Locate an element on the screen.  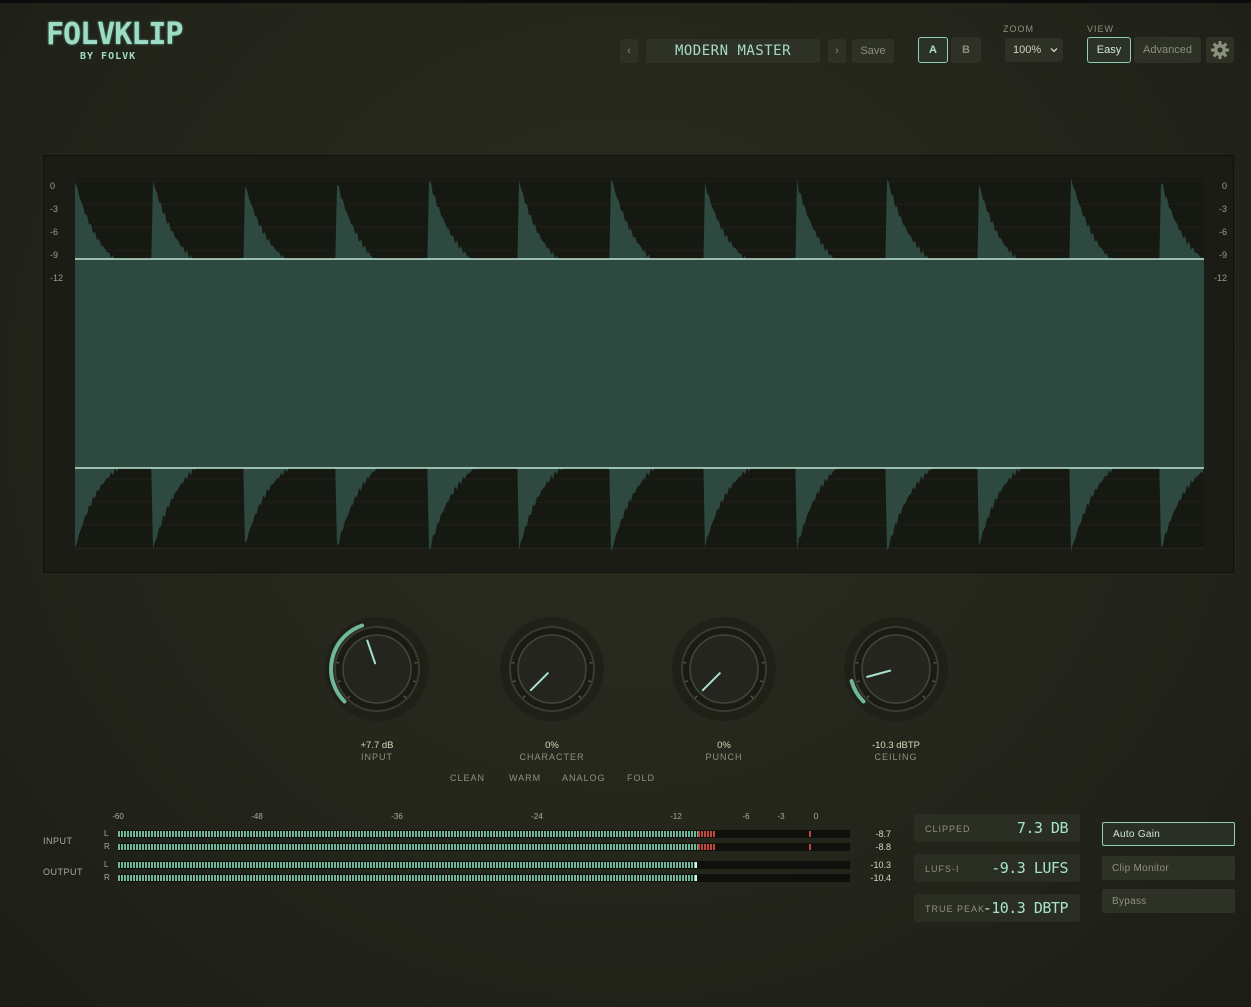
auto-gain-button: Auto Gain is located at coordinates (1168, 834).